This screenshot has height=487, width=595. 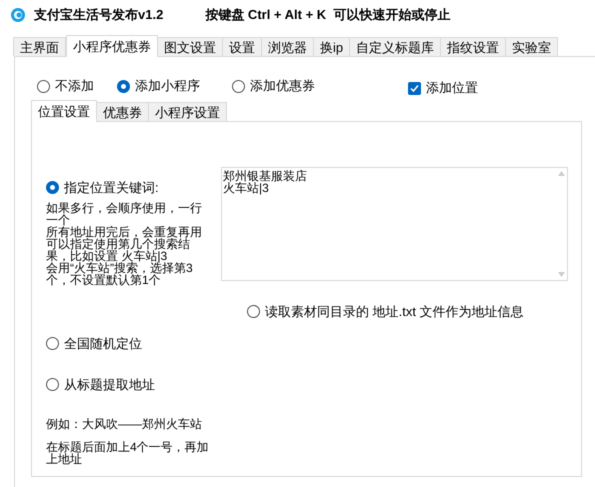 I want to click on tab: 换ip, so click(x=331, y=46).